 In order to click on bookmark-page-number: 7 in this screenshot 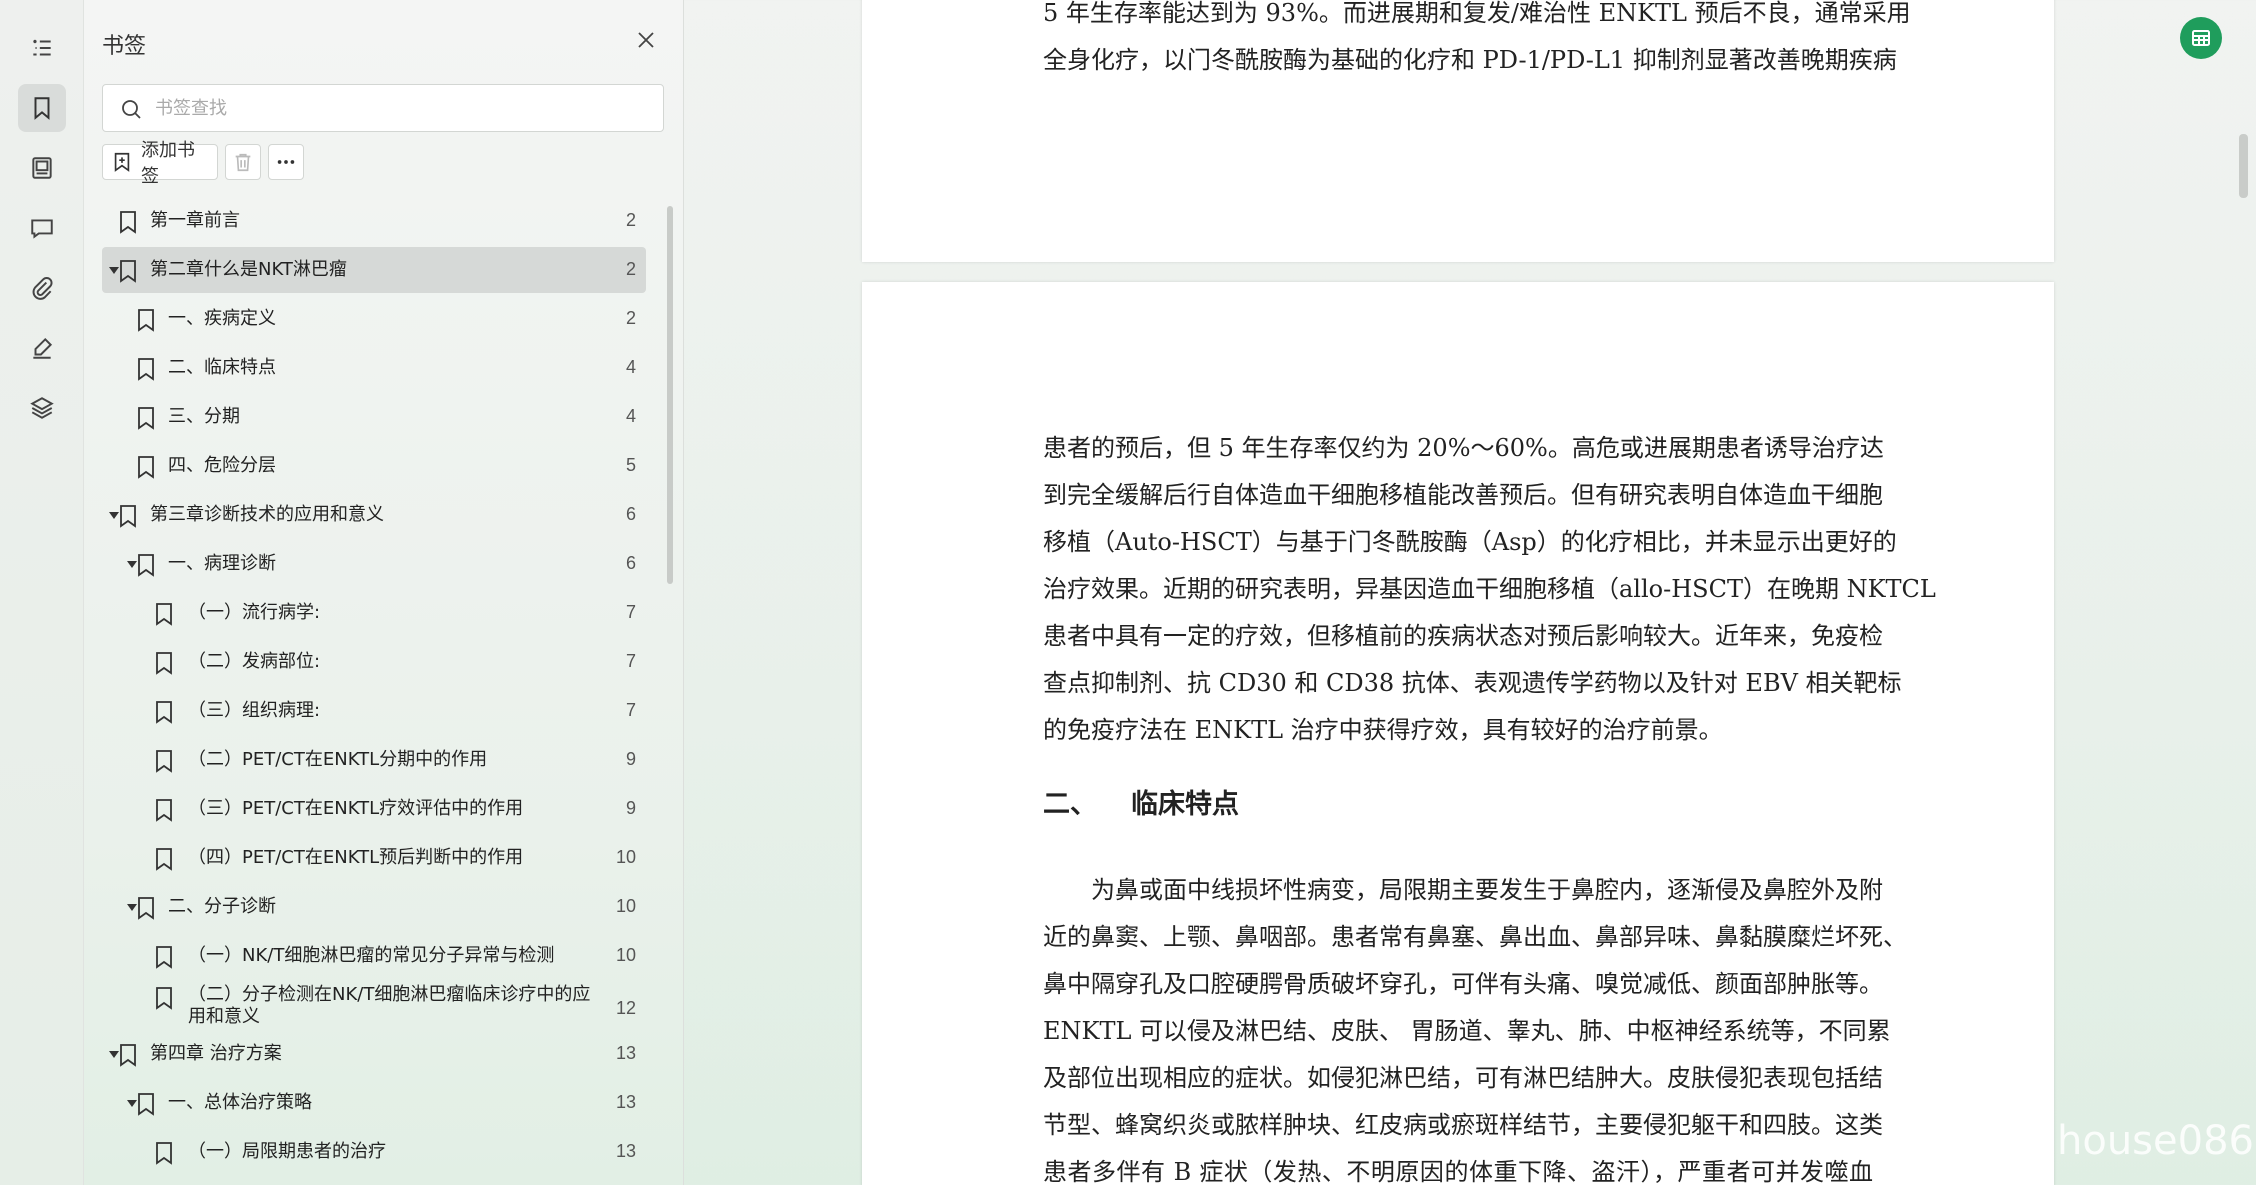, I will do `click(630, 710)`.